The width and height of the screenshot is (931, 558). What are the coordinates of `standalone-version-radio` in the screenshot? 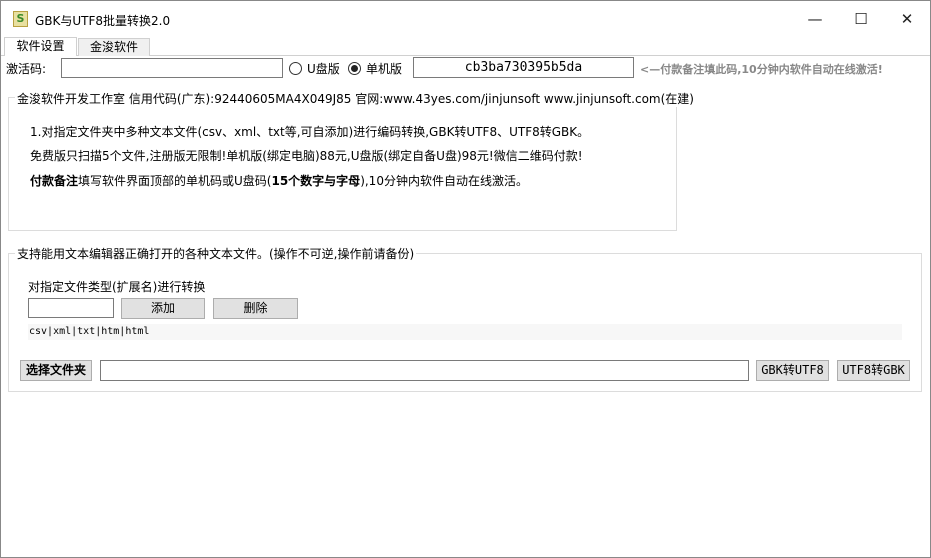 It's located at (354, 68).